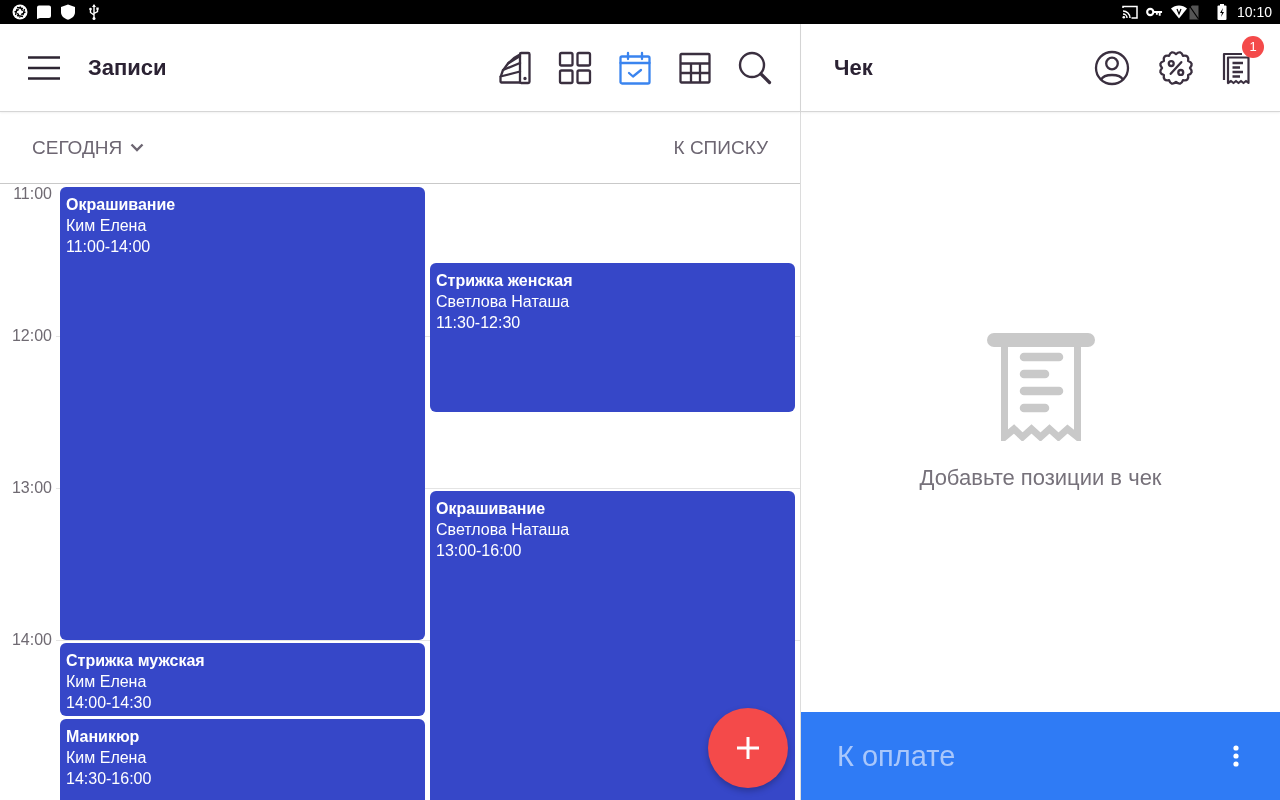  What do you see at coordinates (1221, 12) in the screenshot?
I see `battery-icon` at bounding box center [1221, 12].